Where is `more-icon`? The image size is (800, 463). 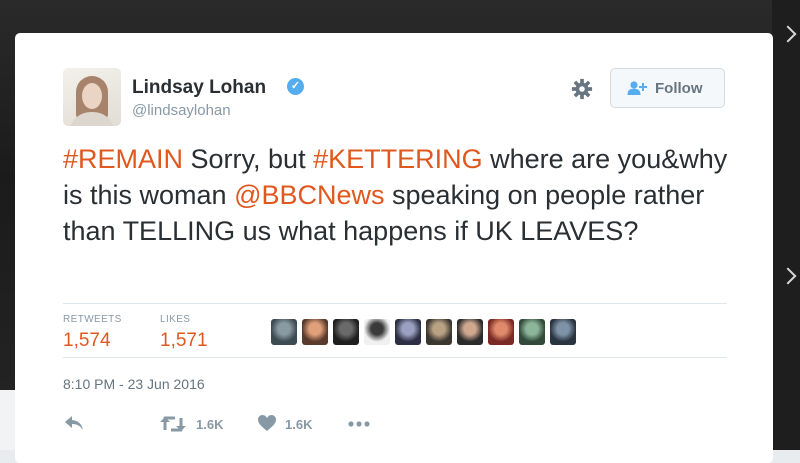 more-icon is located at coordinates (359, 424).